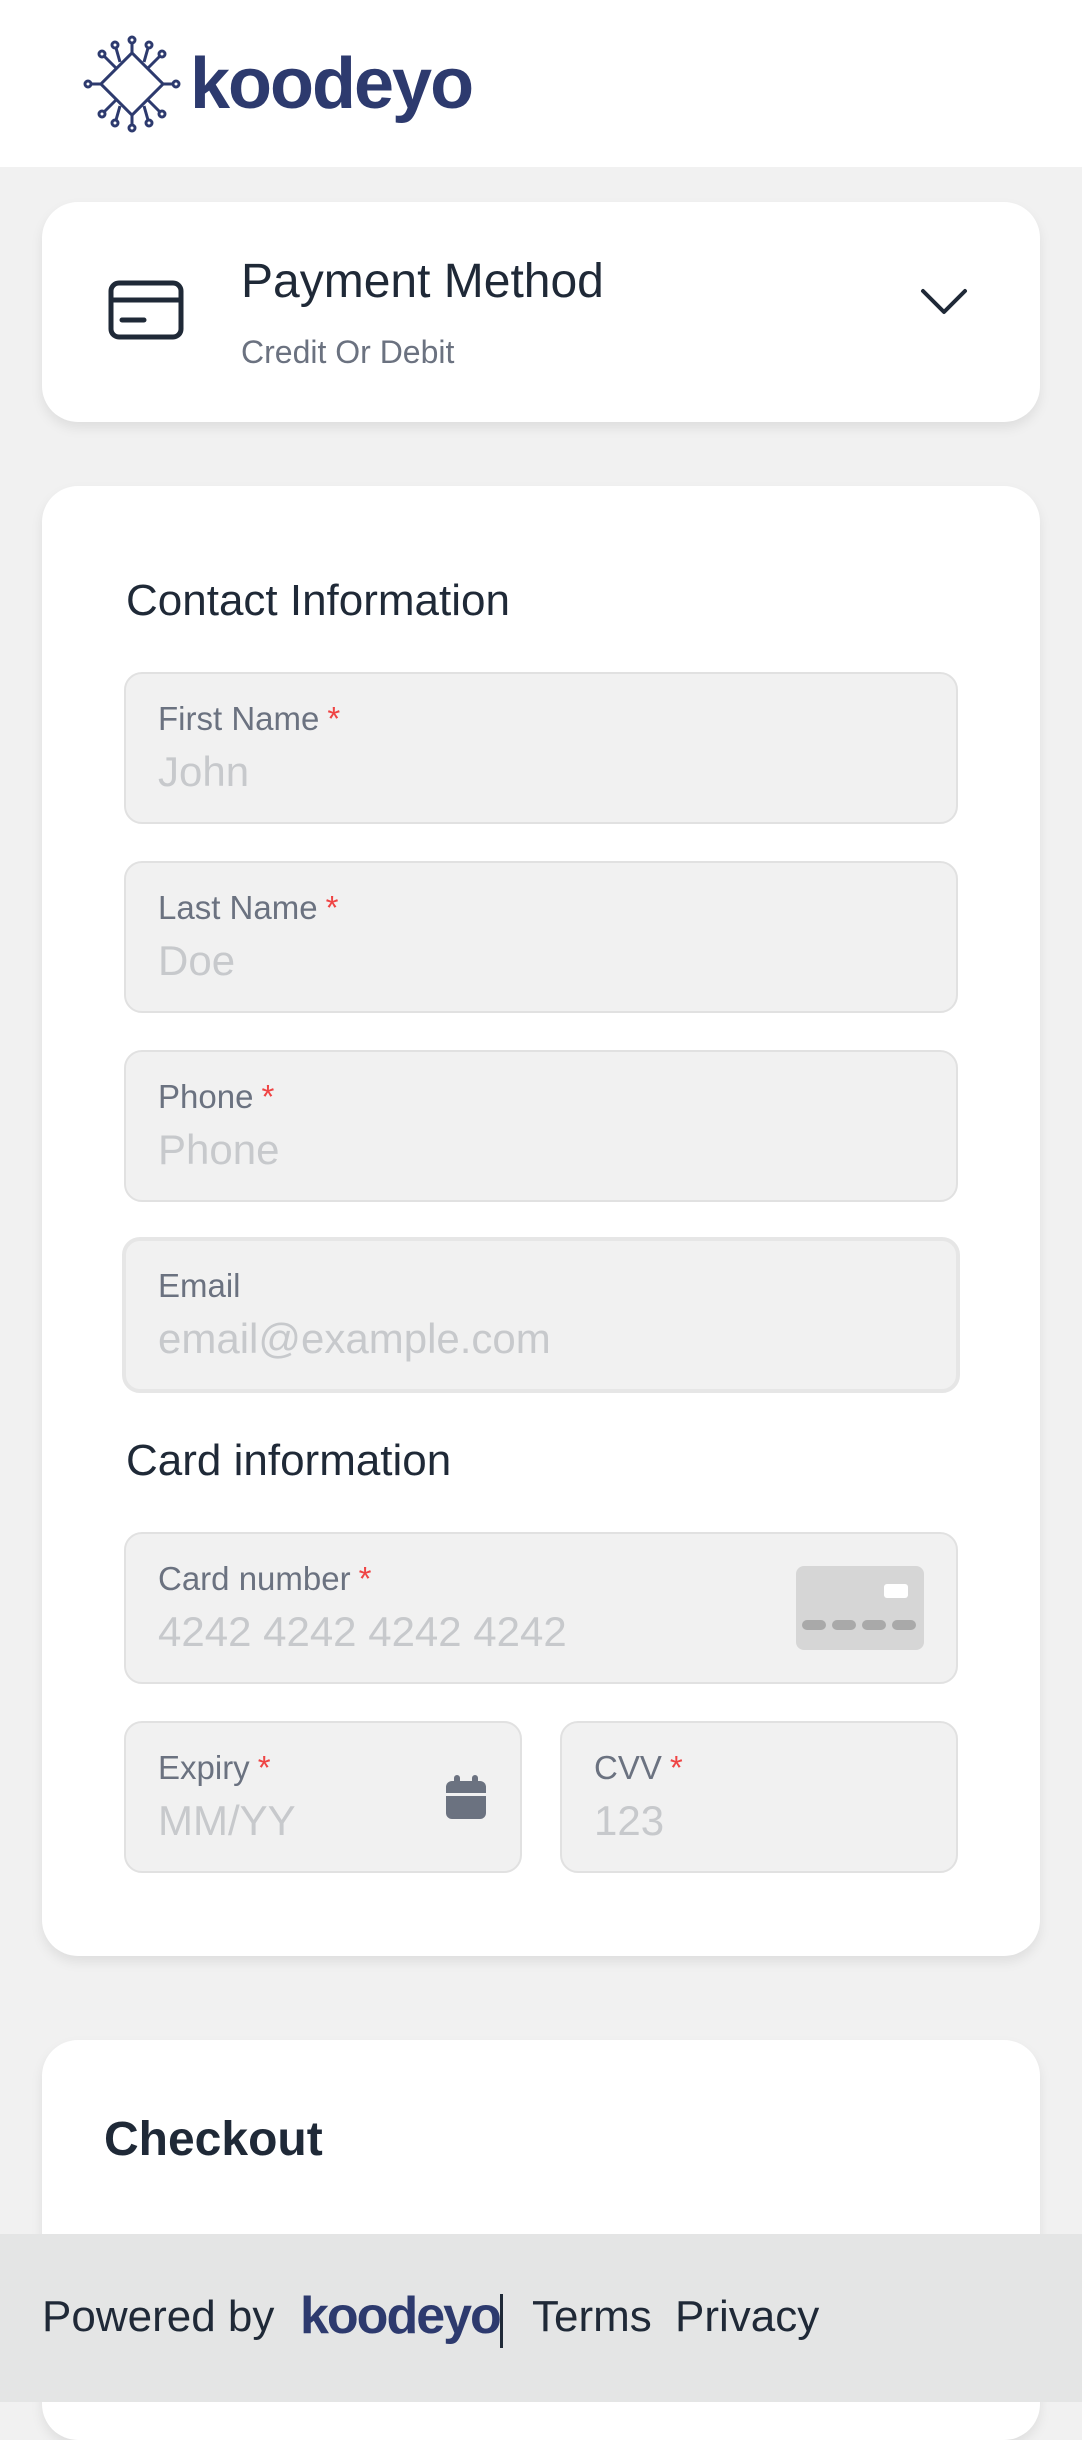 This screenshot has width=1082, height=2440. What do you see at coordinates (206, 1096) in the screenshot?
I see `phone-label-text: Phone` at bounding box center [206, 1096].